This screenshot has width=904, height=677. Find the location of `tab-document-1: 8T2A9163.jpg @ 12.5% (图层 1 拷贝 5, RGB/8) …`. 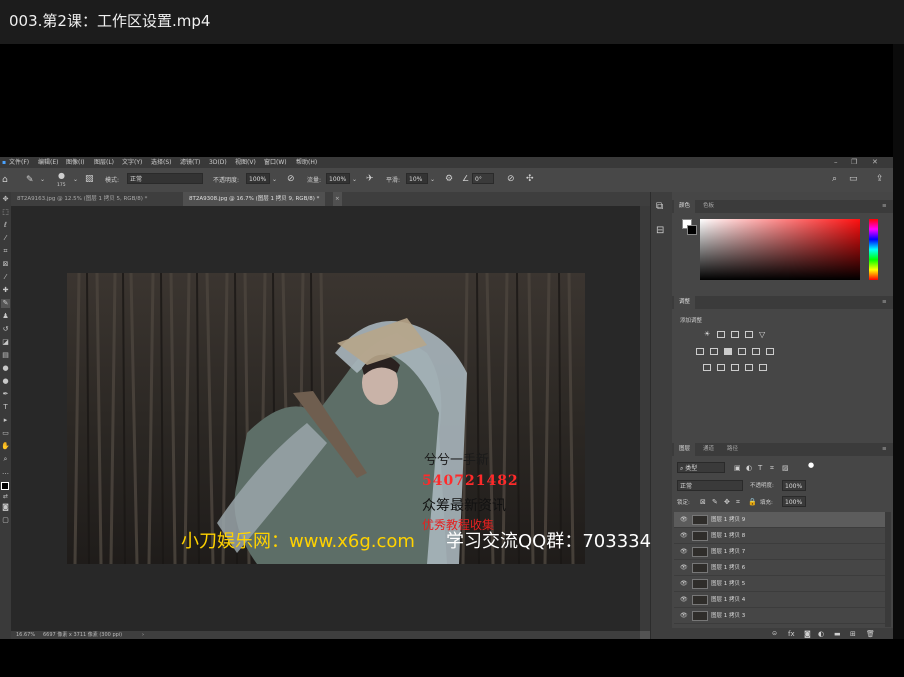

tab-document-1: 8T2A9163.jpg @ 12.5% (图层 1 拷贝 5, RGB/8) … is located at coordinates (82, 199).